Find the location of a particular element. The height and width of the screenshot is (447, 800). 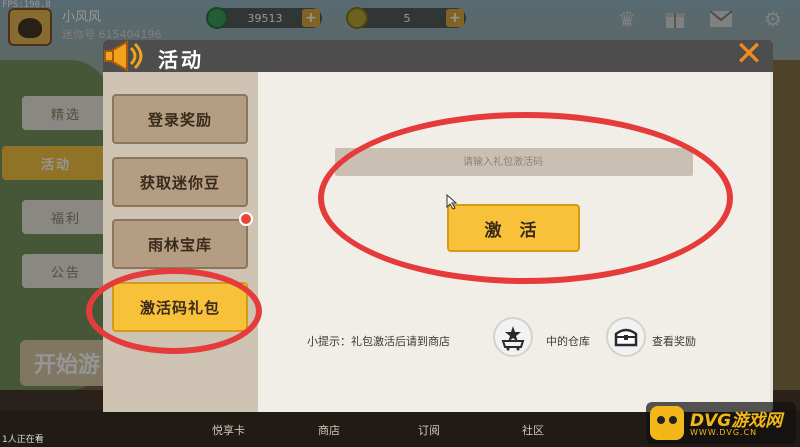

activate-button: 激 活 is located at coordinates (513, 228).